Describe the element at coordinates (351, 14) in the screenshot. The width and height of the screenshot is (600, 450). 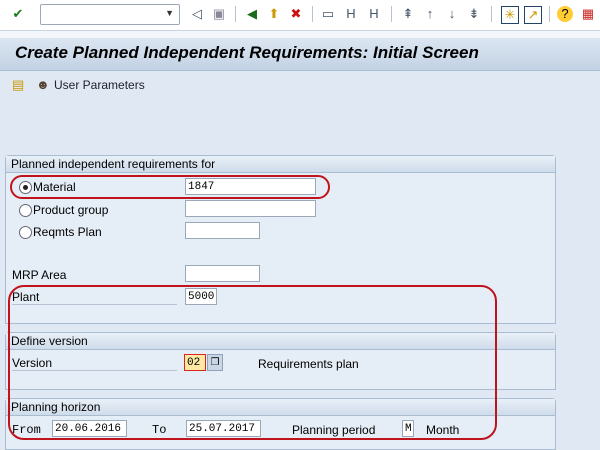
I see `find-icon: H` at that location.